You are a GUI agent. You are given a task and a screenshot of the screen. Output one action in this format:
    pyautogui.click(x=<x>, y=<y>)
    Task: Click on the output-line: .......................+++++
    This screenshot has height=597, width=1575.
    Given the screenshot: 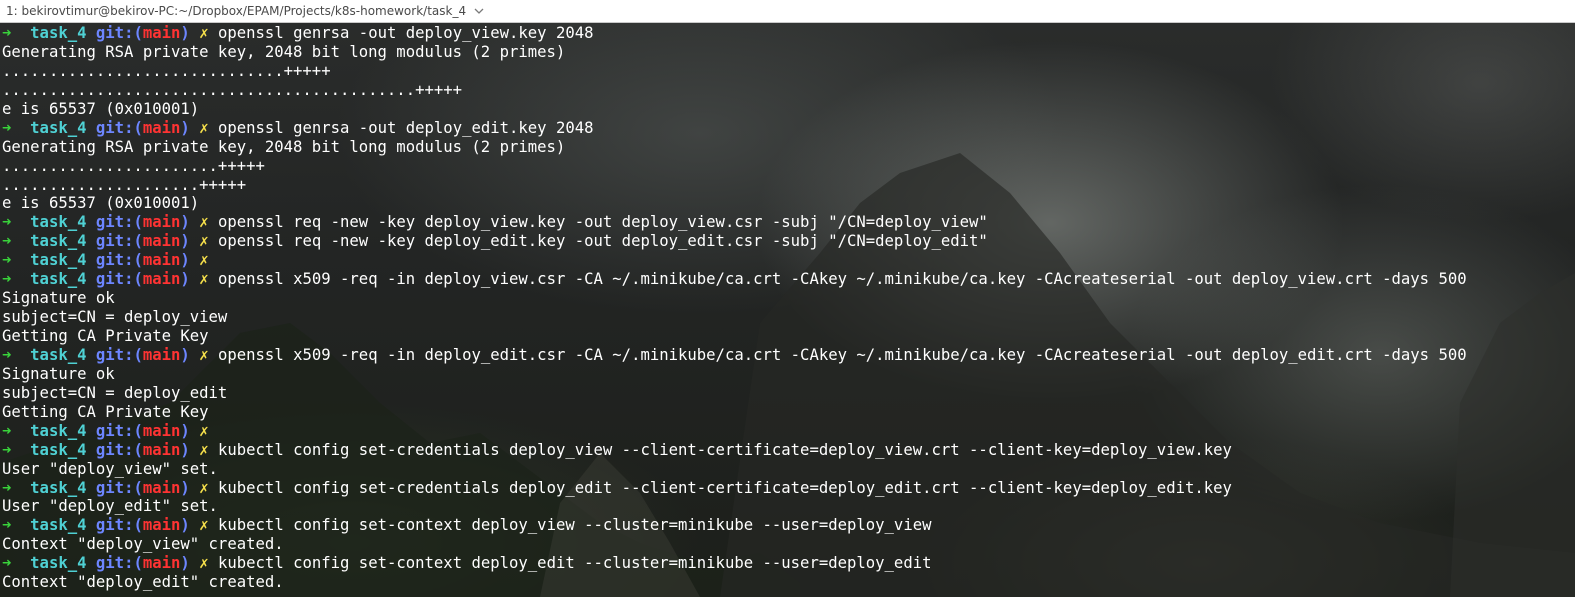 What is the action you would take?
    pyautogui.click(x=734, y=166)
    